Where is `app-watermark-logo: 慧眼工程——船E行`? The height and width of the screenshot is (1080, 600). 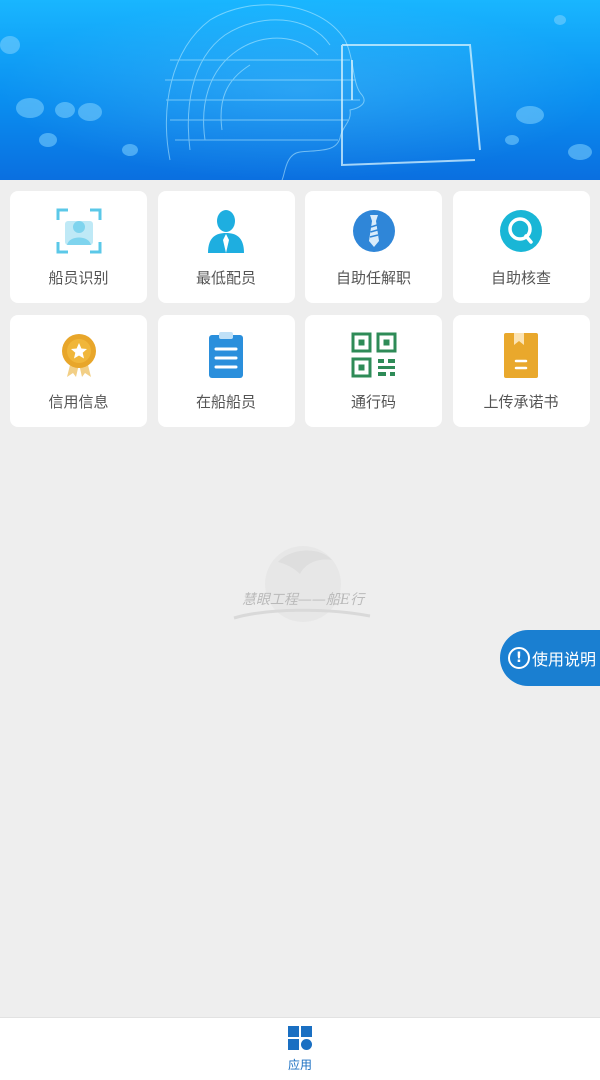 app-watermark-logo: 慧眼工程——船E行 is located at coordinates (303, 586).